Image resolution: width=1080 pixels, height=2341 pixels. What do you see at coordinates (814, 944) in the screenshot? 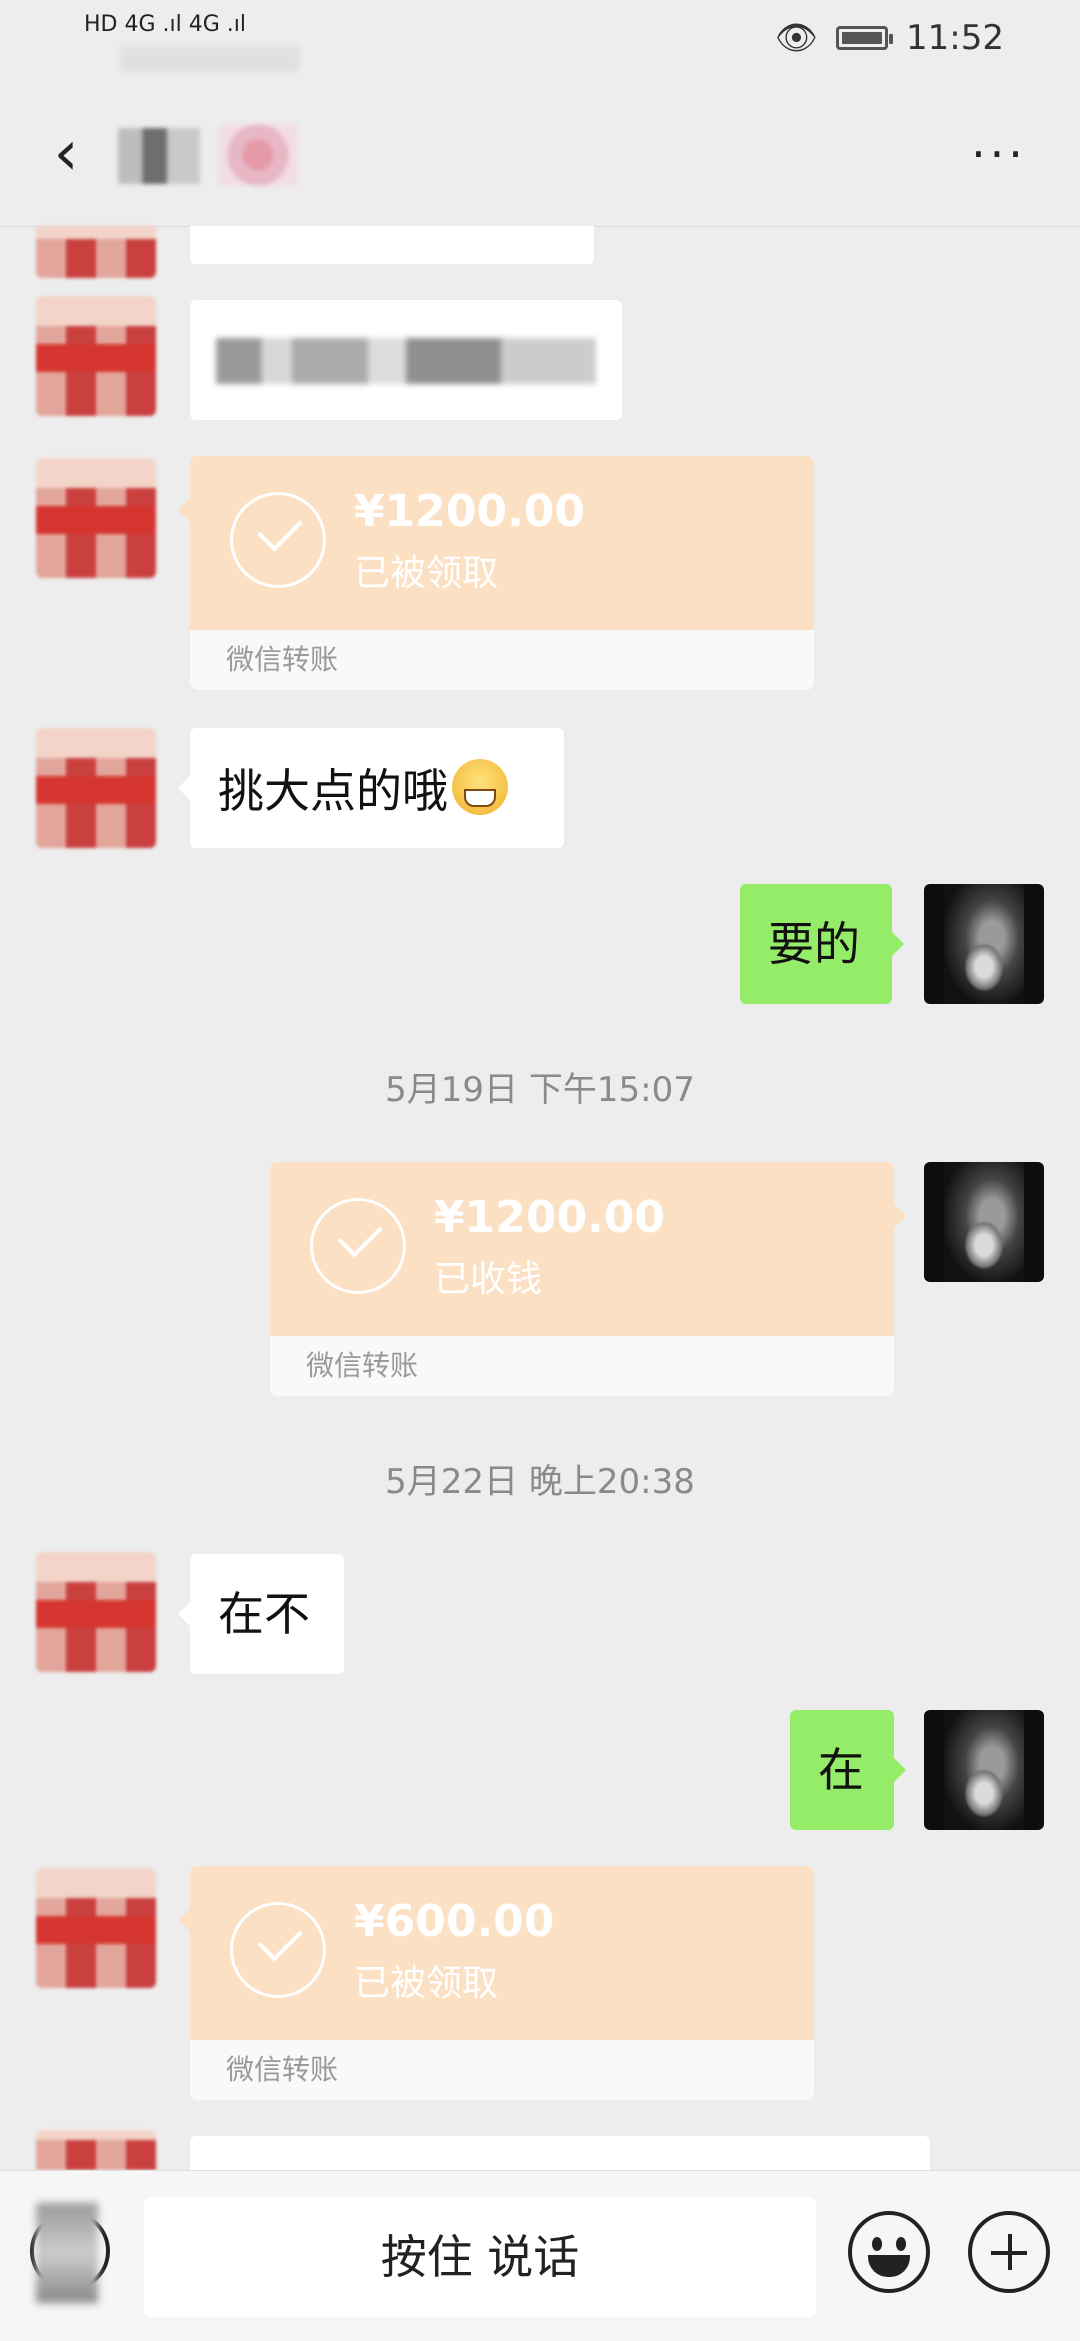
I see `message-text: 要的` at bounding box center [814, 944].